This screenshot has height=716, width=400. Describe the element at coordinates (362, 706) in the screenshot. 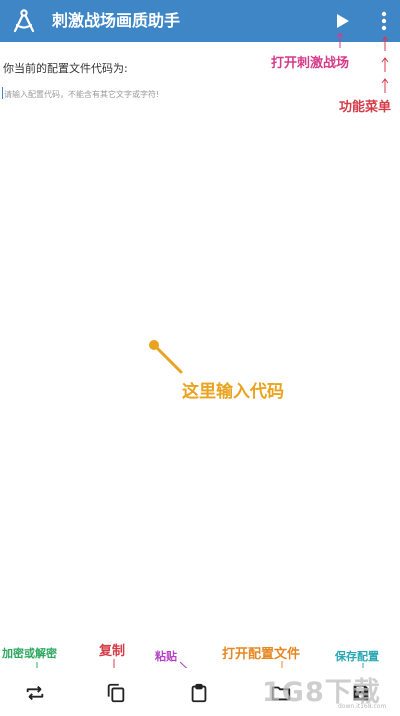

I see `watermark-url: down.it168.com` at that location.